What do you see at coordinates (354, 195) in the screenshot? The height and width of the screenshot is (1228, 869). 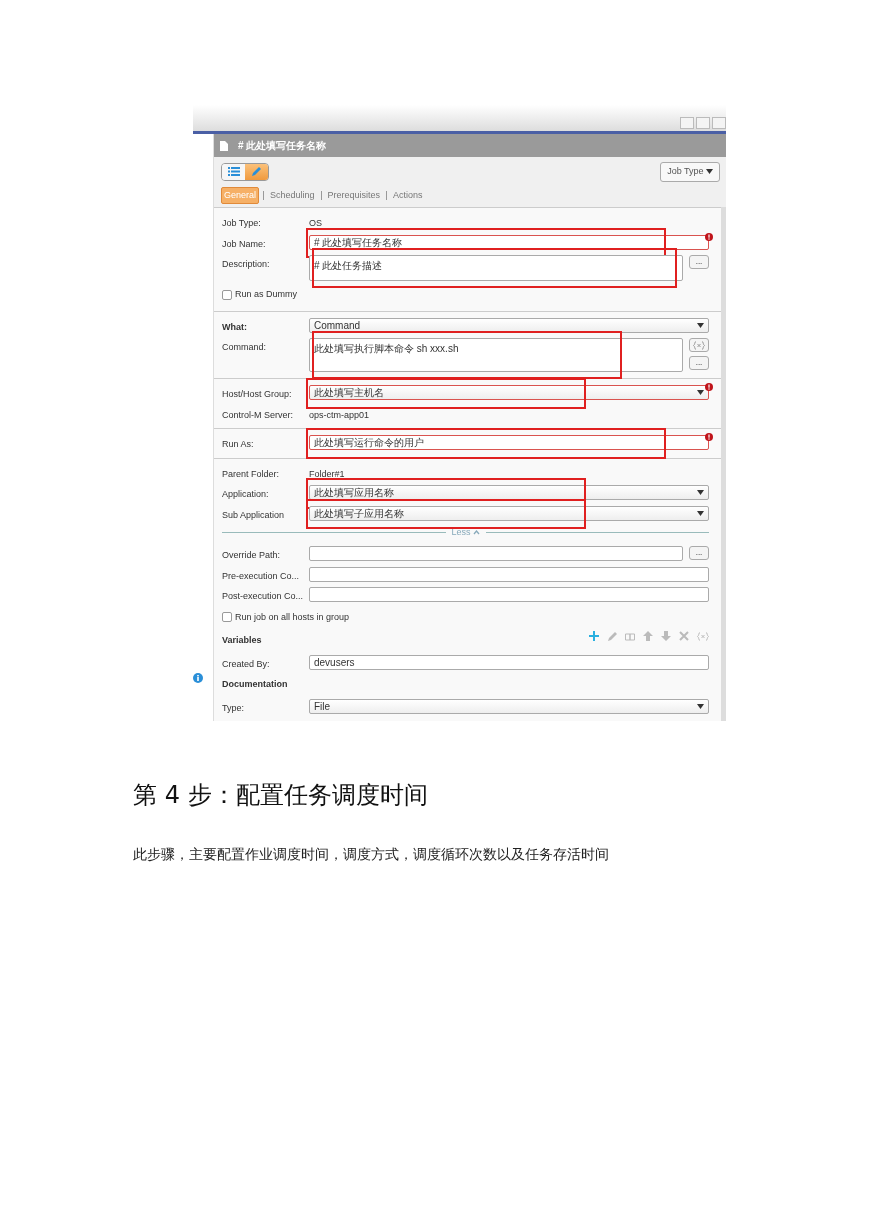 I see `tab: Prerequisites` at bounding box center [354, 195].